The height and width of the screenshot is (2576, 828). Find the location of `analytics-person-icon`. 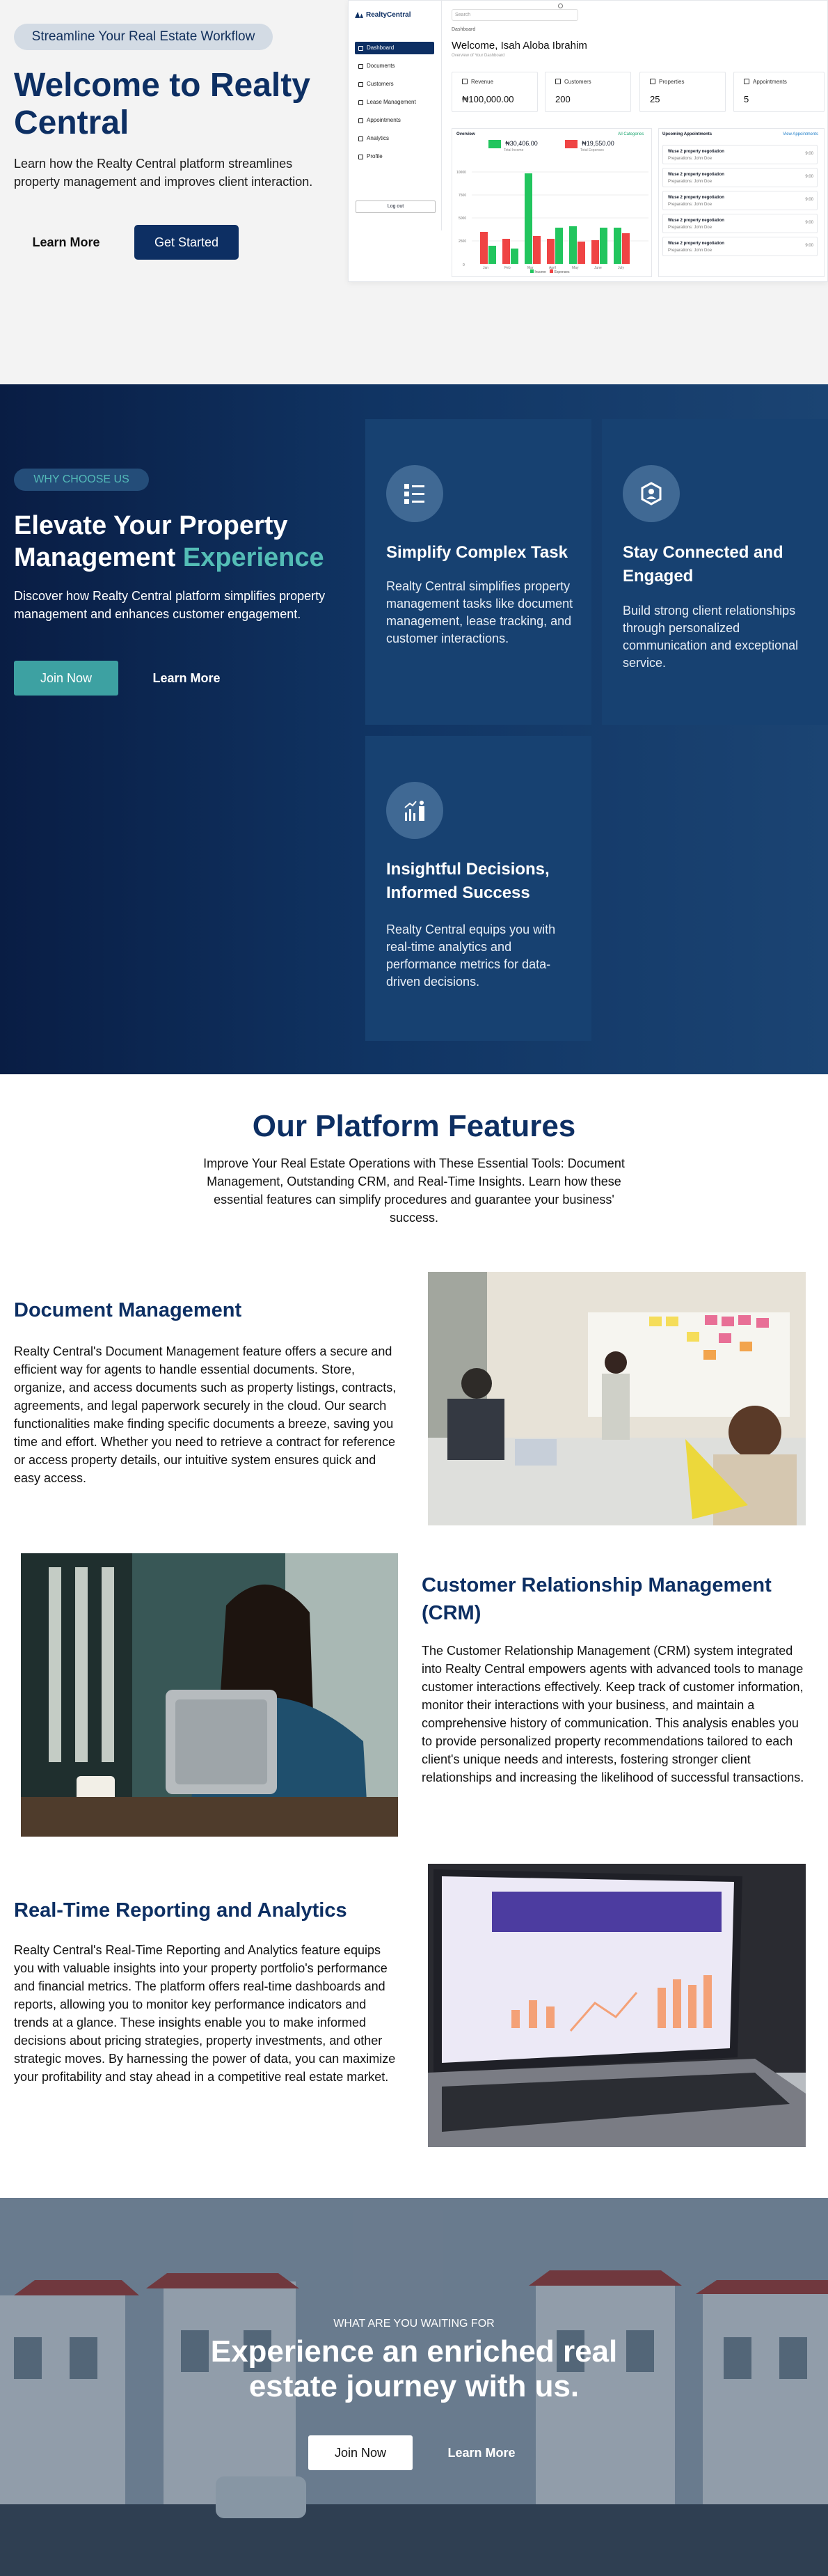

analytics-person-icon is located at coordinates (414, 810).